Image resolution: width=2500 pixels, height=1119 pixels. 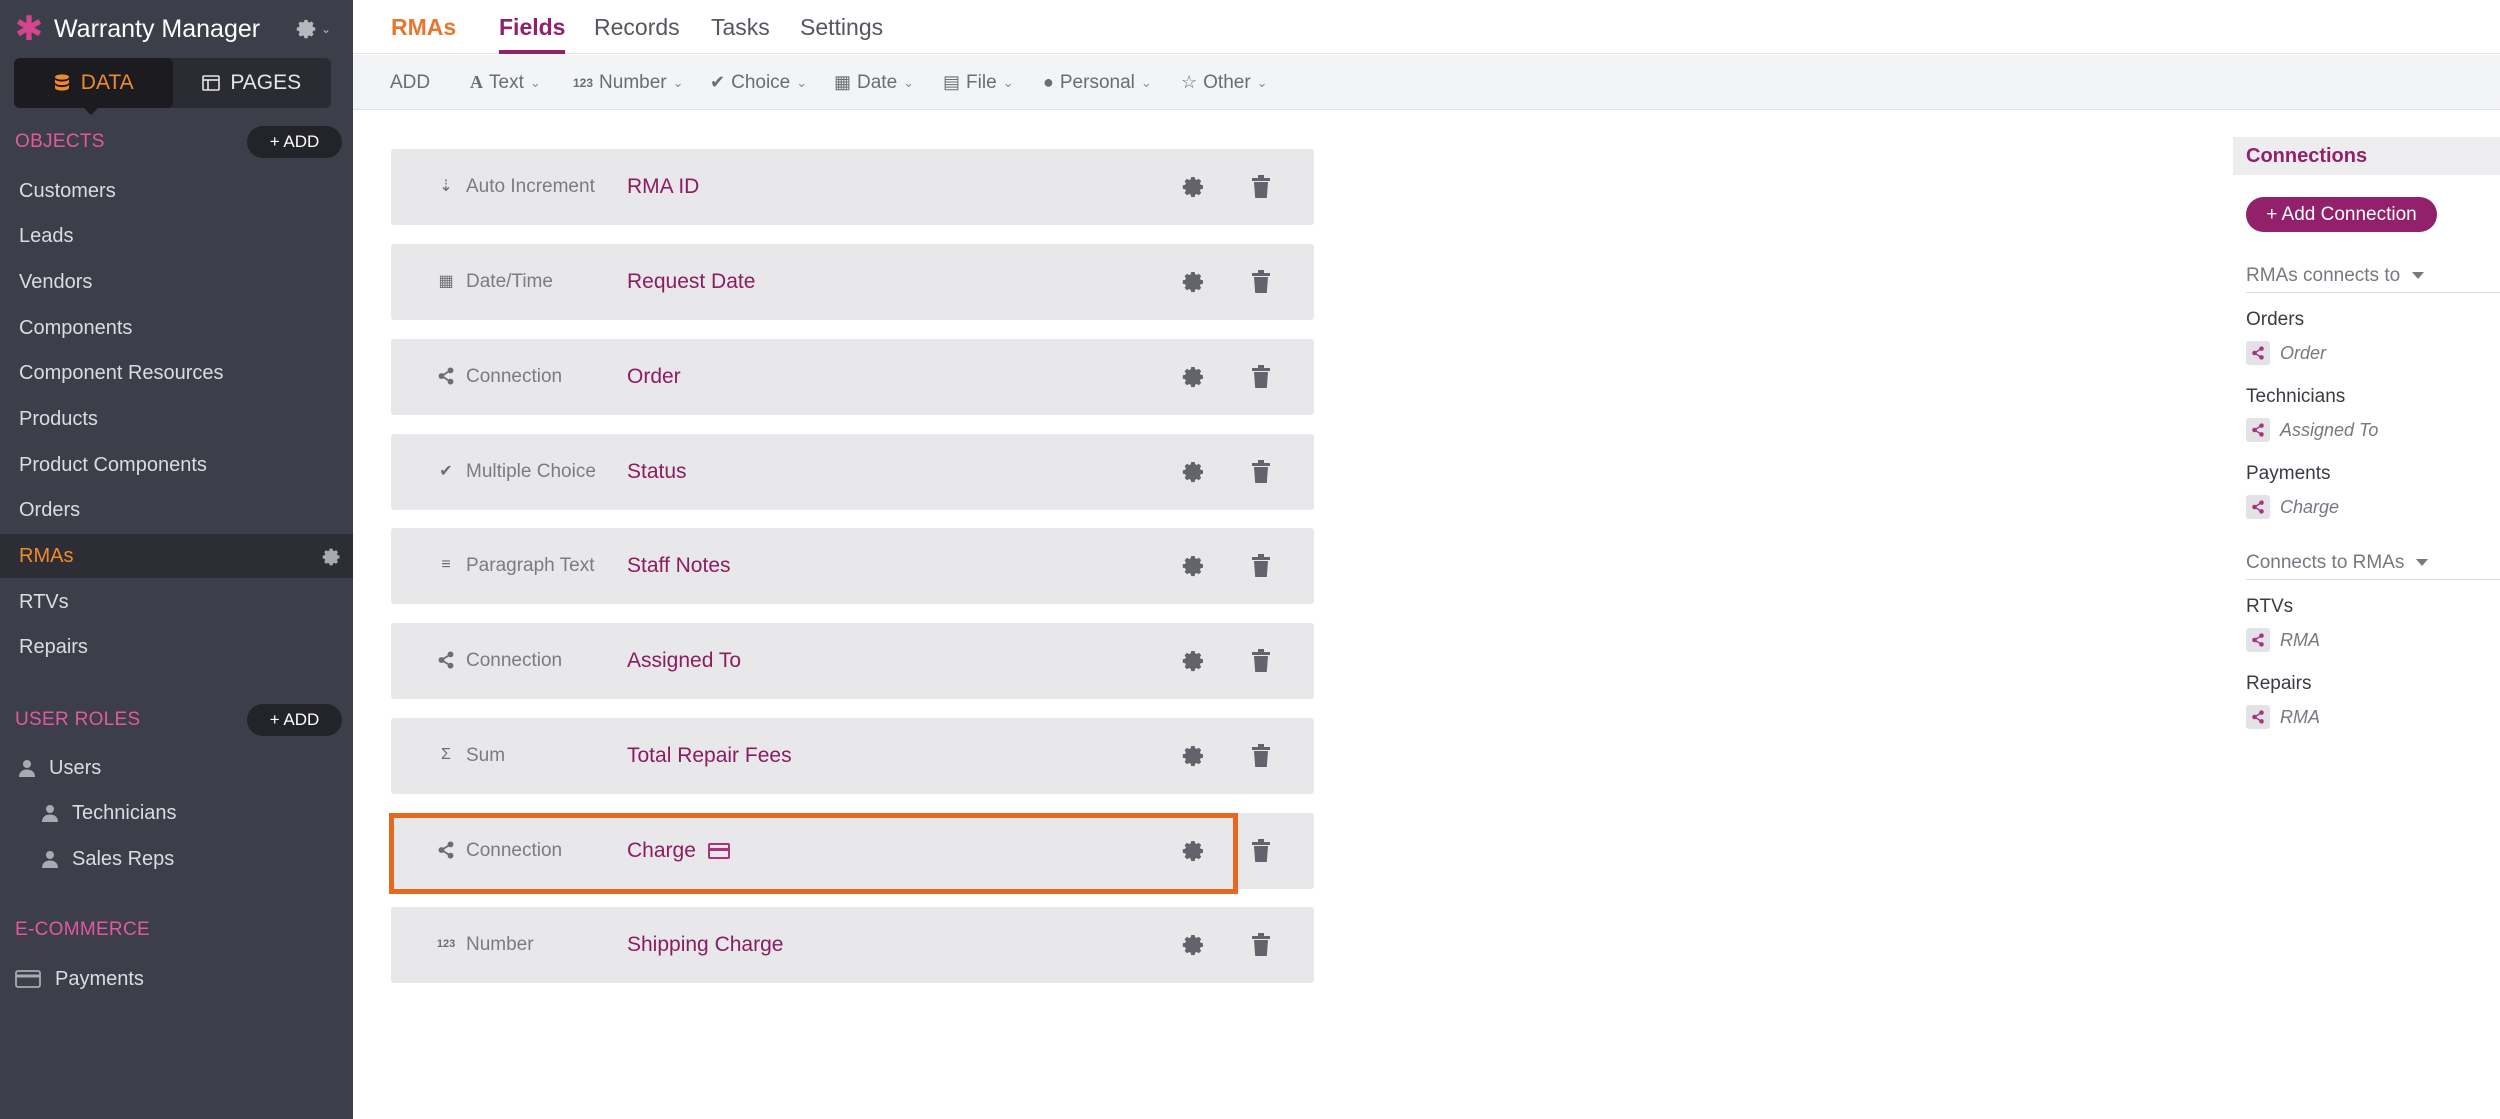 I want to click on object-title-tab: RMAs, so click(x=423, y=27).